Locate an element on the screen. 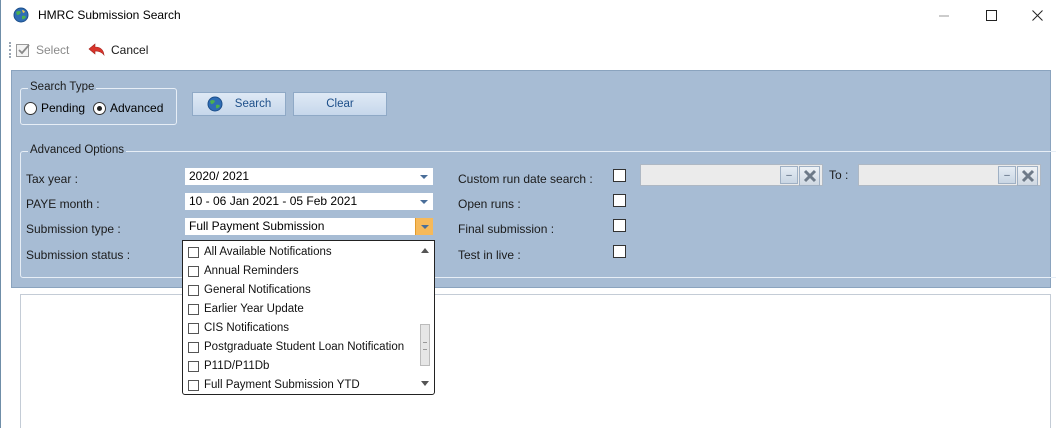 The image size is (1056, 428). close-button is located at coordinates (1035, 15).